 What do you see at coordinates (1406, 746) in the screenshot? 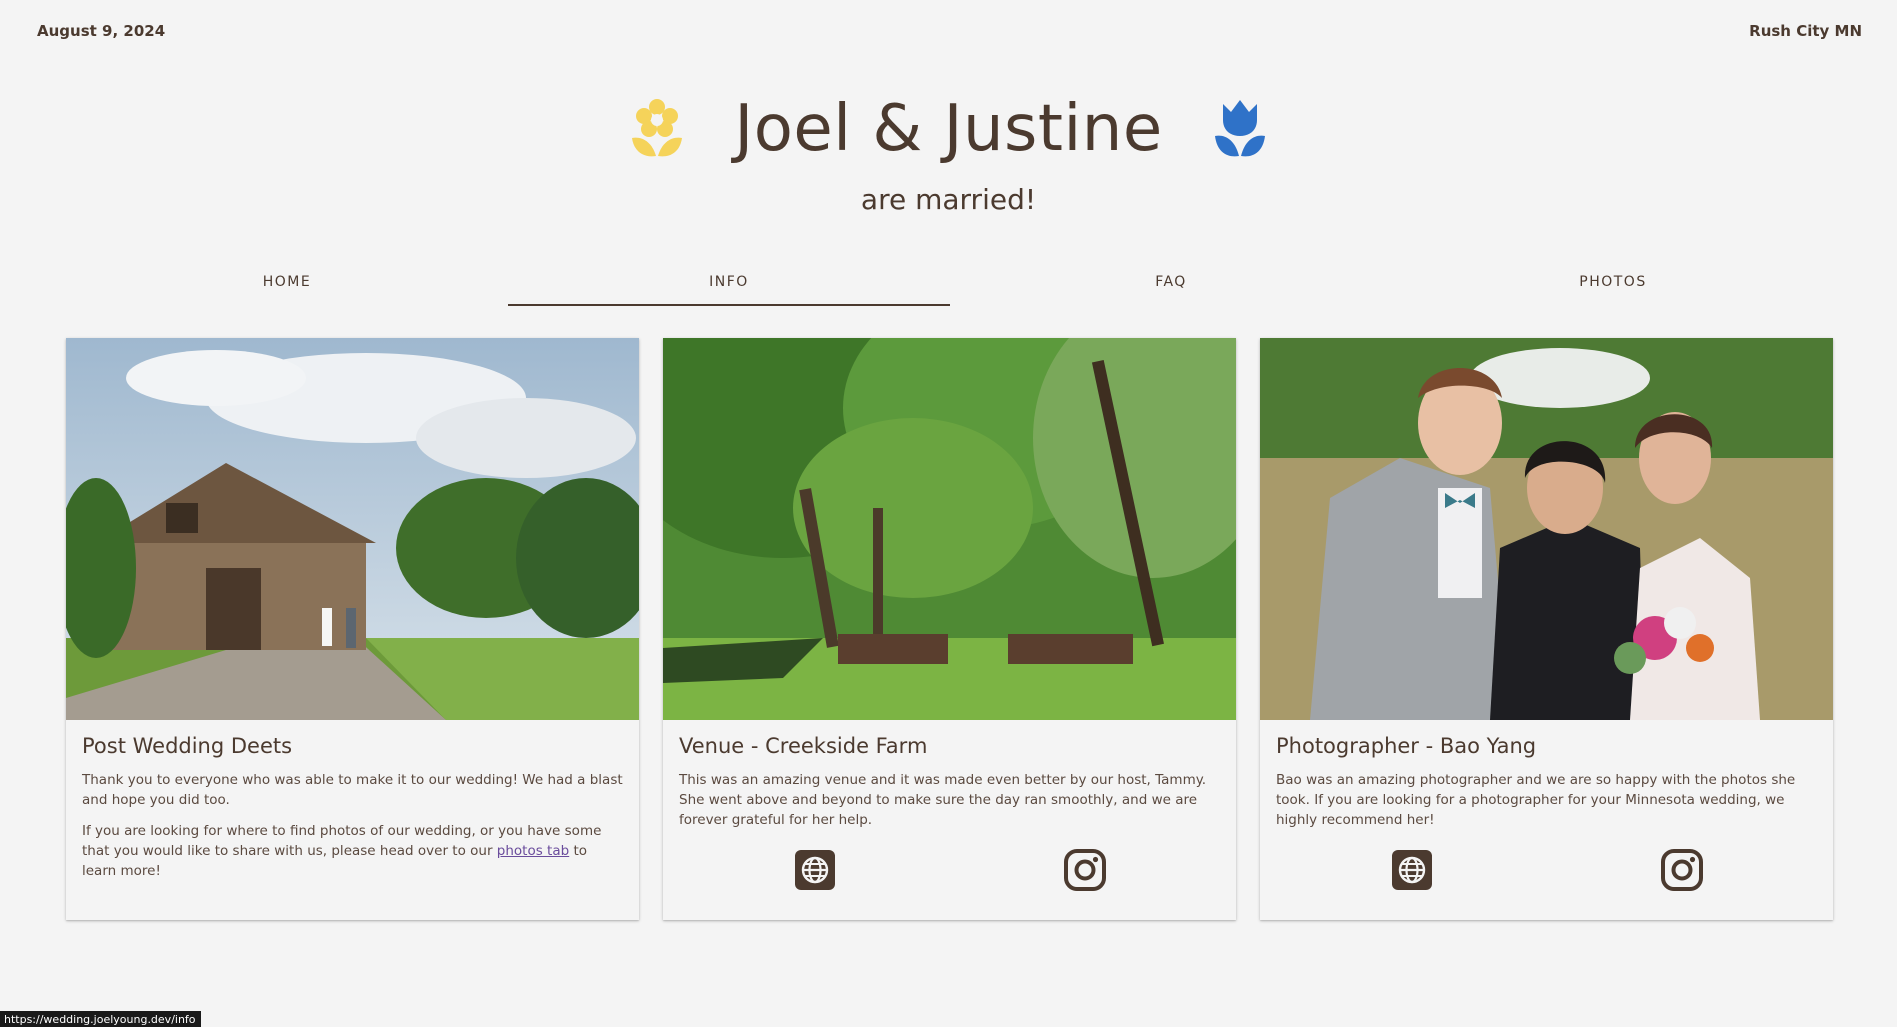
I see `card-title: Photographer - Bao Yang` at bounding box center [1406, 746].